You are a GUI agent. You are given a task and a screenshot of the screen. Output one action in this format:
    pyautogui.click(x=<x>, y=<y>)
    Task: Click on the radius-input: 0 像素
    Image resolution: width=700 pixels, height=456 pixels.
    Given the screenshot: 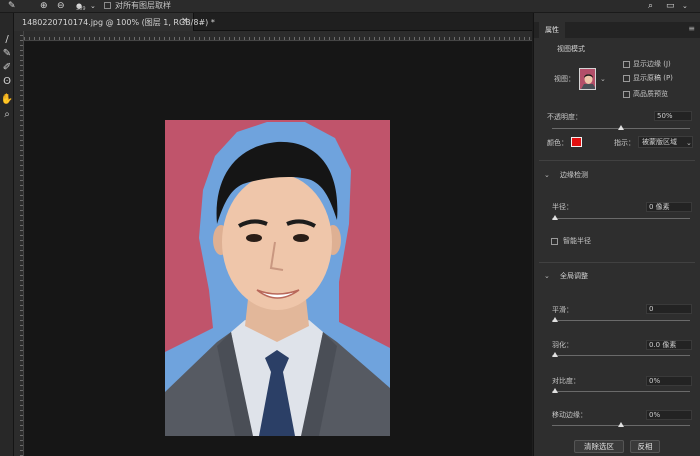 What is the action you would take?
    pyautogui.click(x=669, y=207)
    